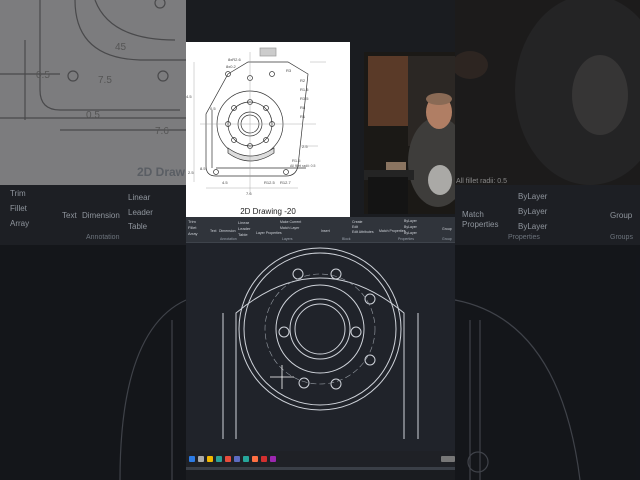 Image resolution: width=640 pixels, height=480 pixels. I want to click on bg-bylayer-2: ByLayer, so click(533, 211).